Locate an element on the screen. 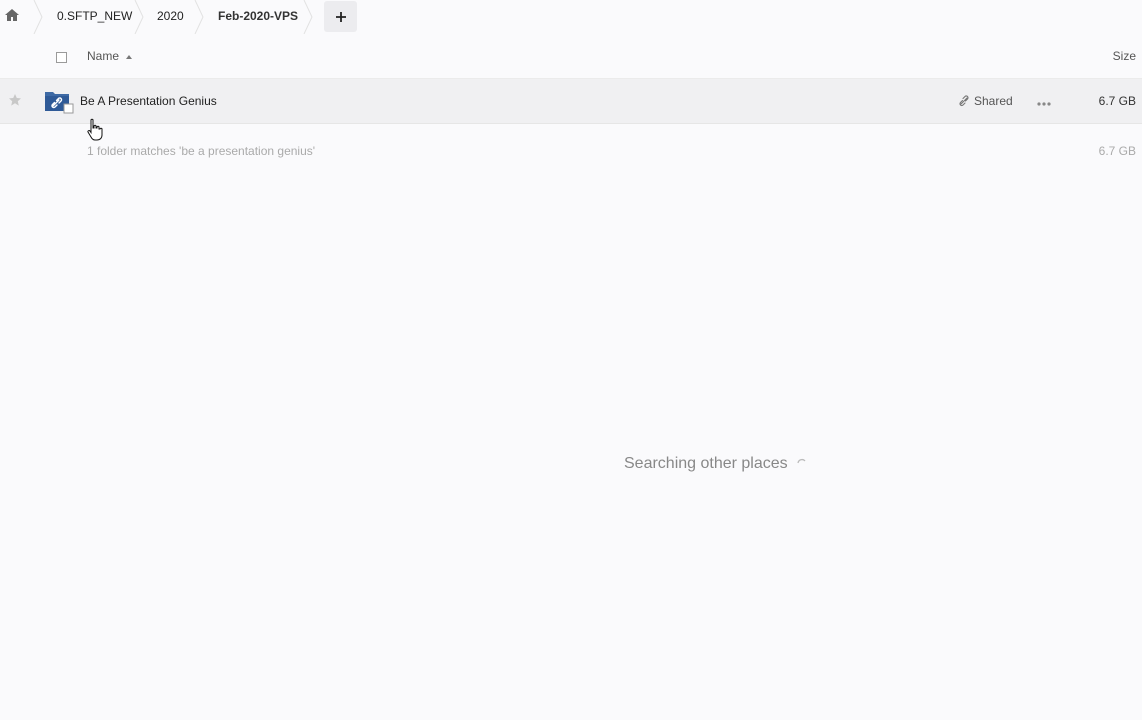 The height and width of the screenshot is (720, 1142). name-column-header: Name is located at coordinates (103, 56).